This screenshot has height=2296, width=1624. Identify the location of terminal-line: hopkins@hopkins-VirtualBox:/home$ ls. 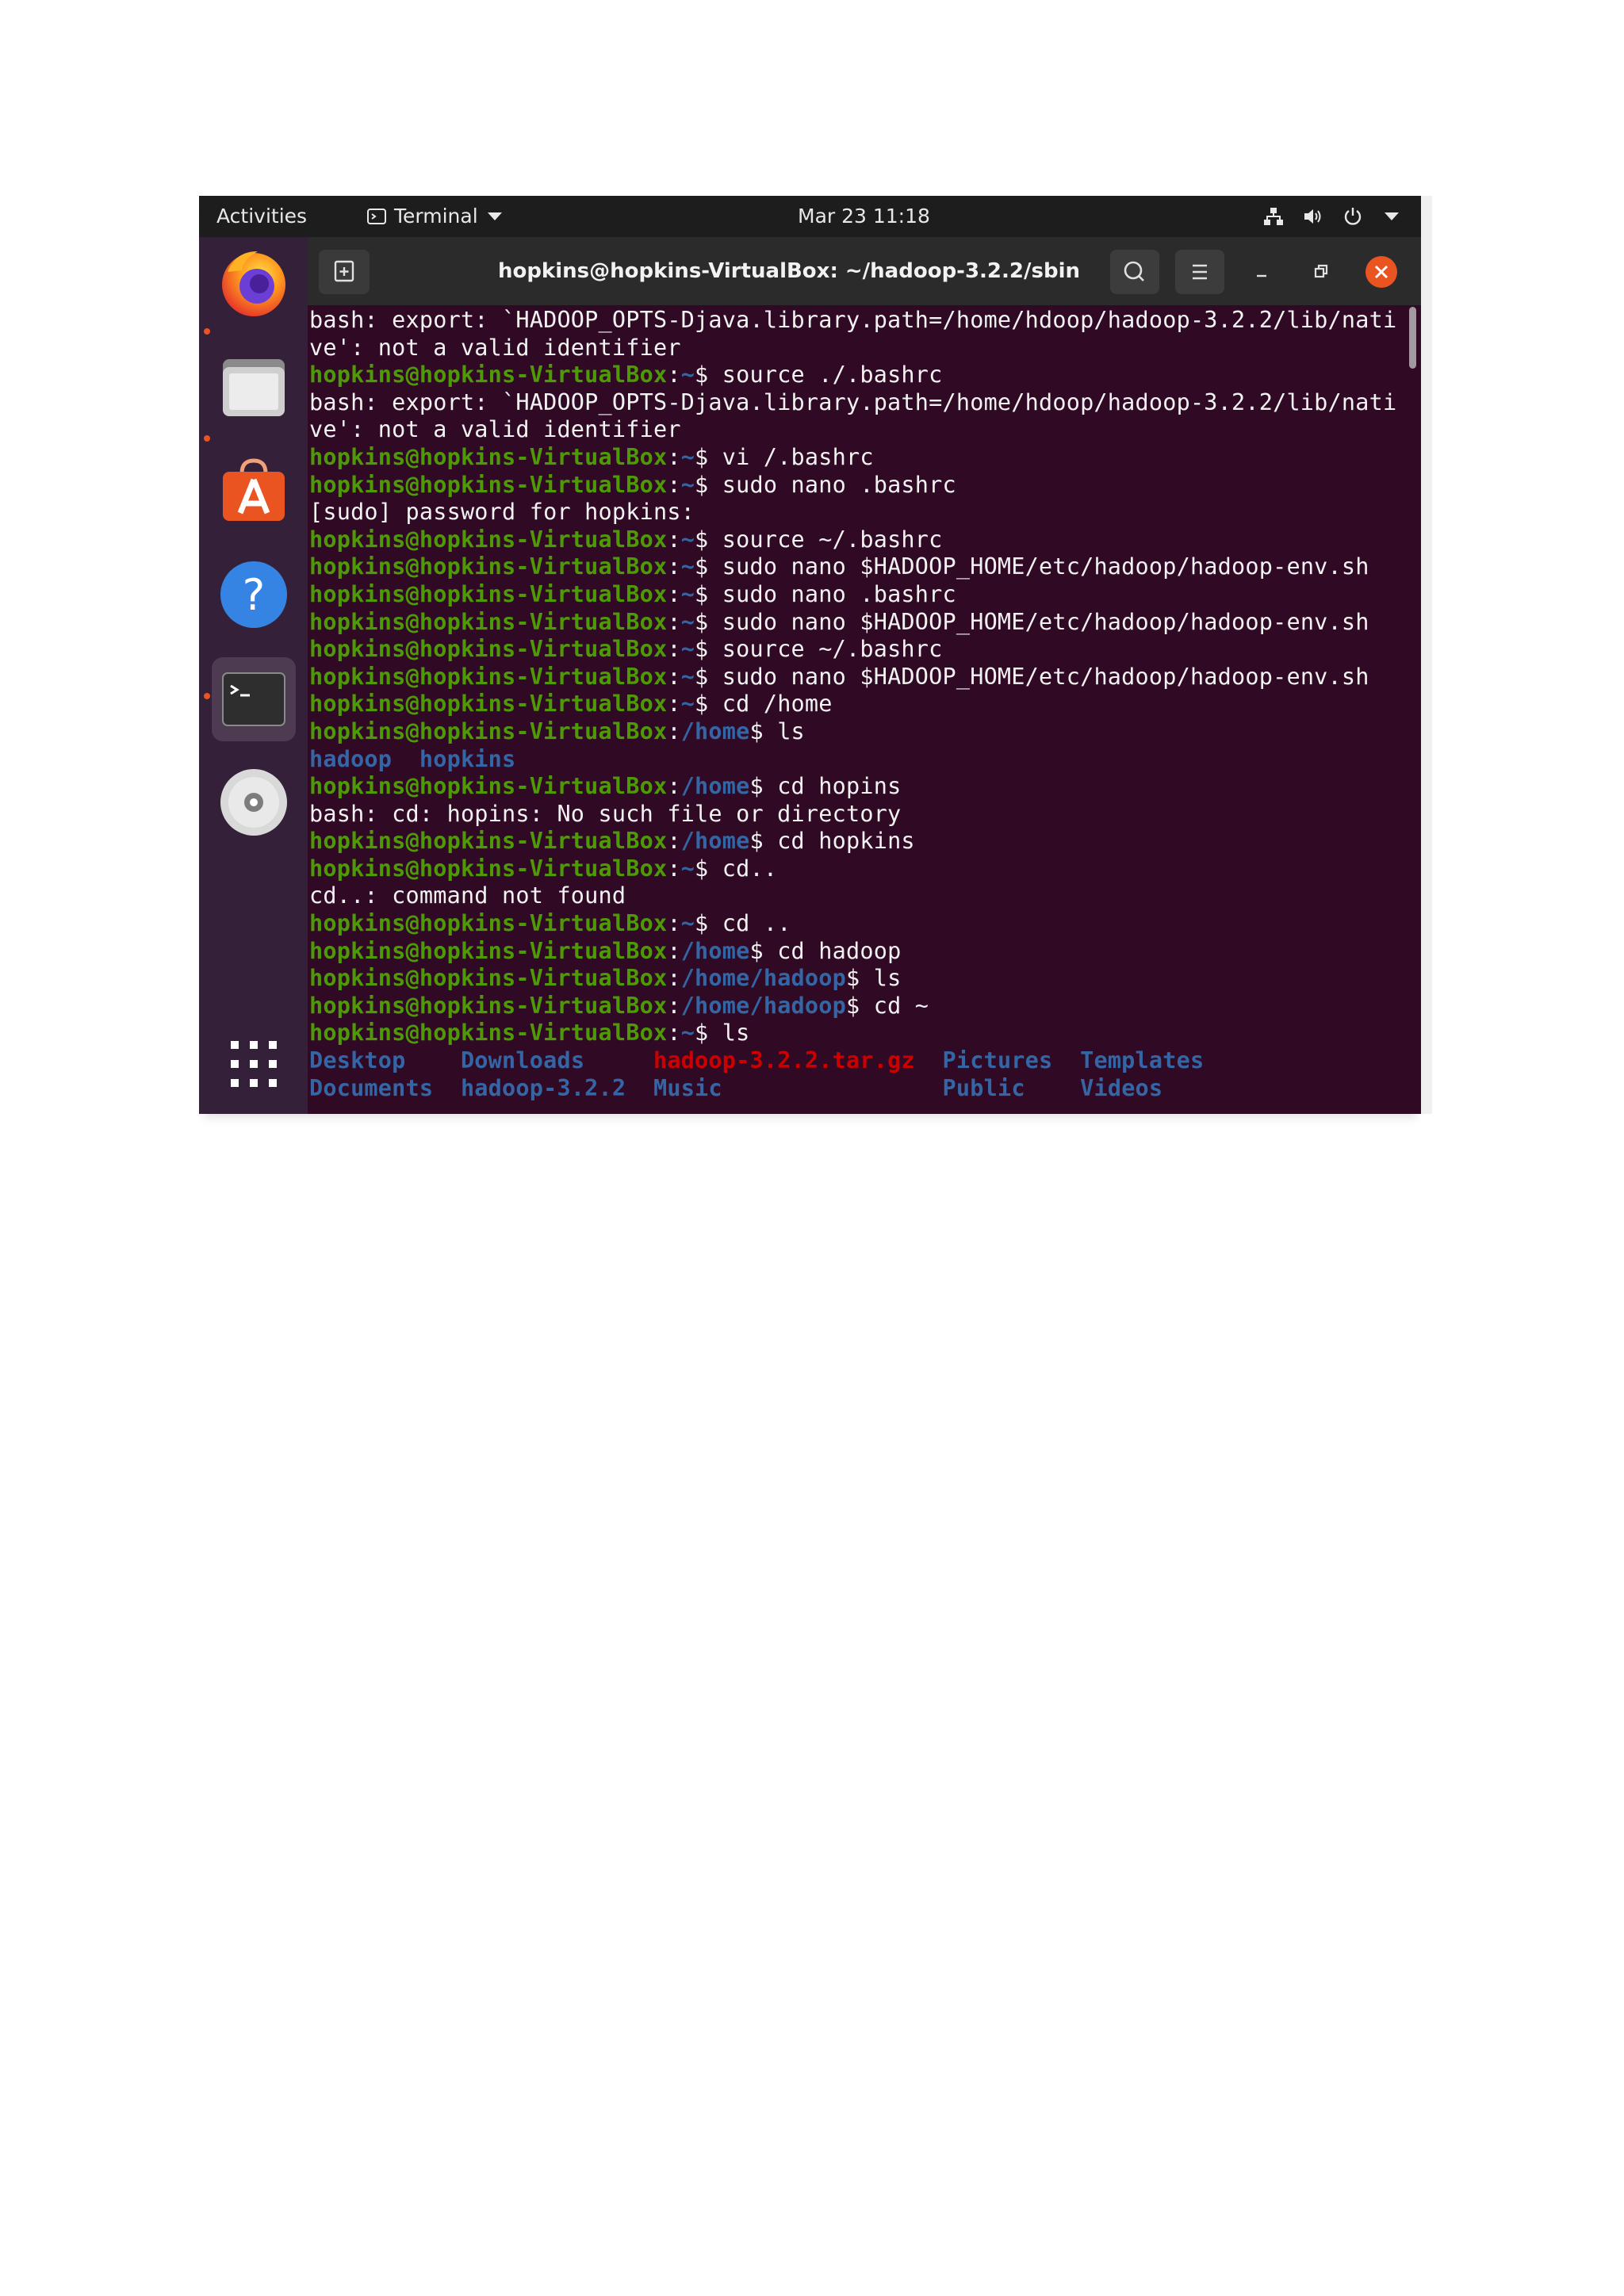
(852, 732).